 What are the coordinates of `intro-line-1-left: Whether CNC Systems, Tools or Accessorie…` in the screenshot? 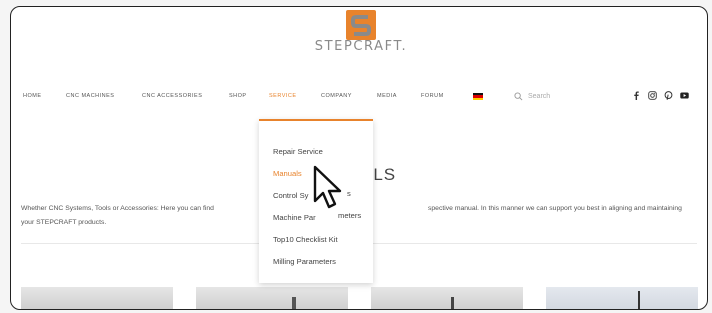 It's located at (117, 208).